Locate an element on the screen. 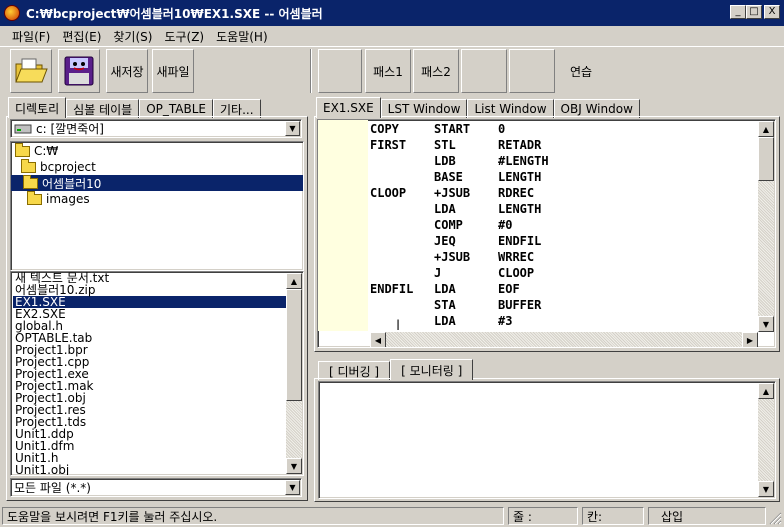  menu-file: 파일(F) is located at coordinates (31, 36).